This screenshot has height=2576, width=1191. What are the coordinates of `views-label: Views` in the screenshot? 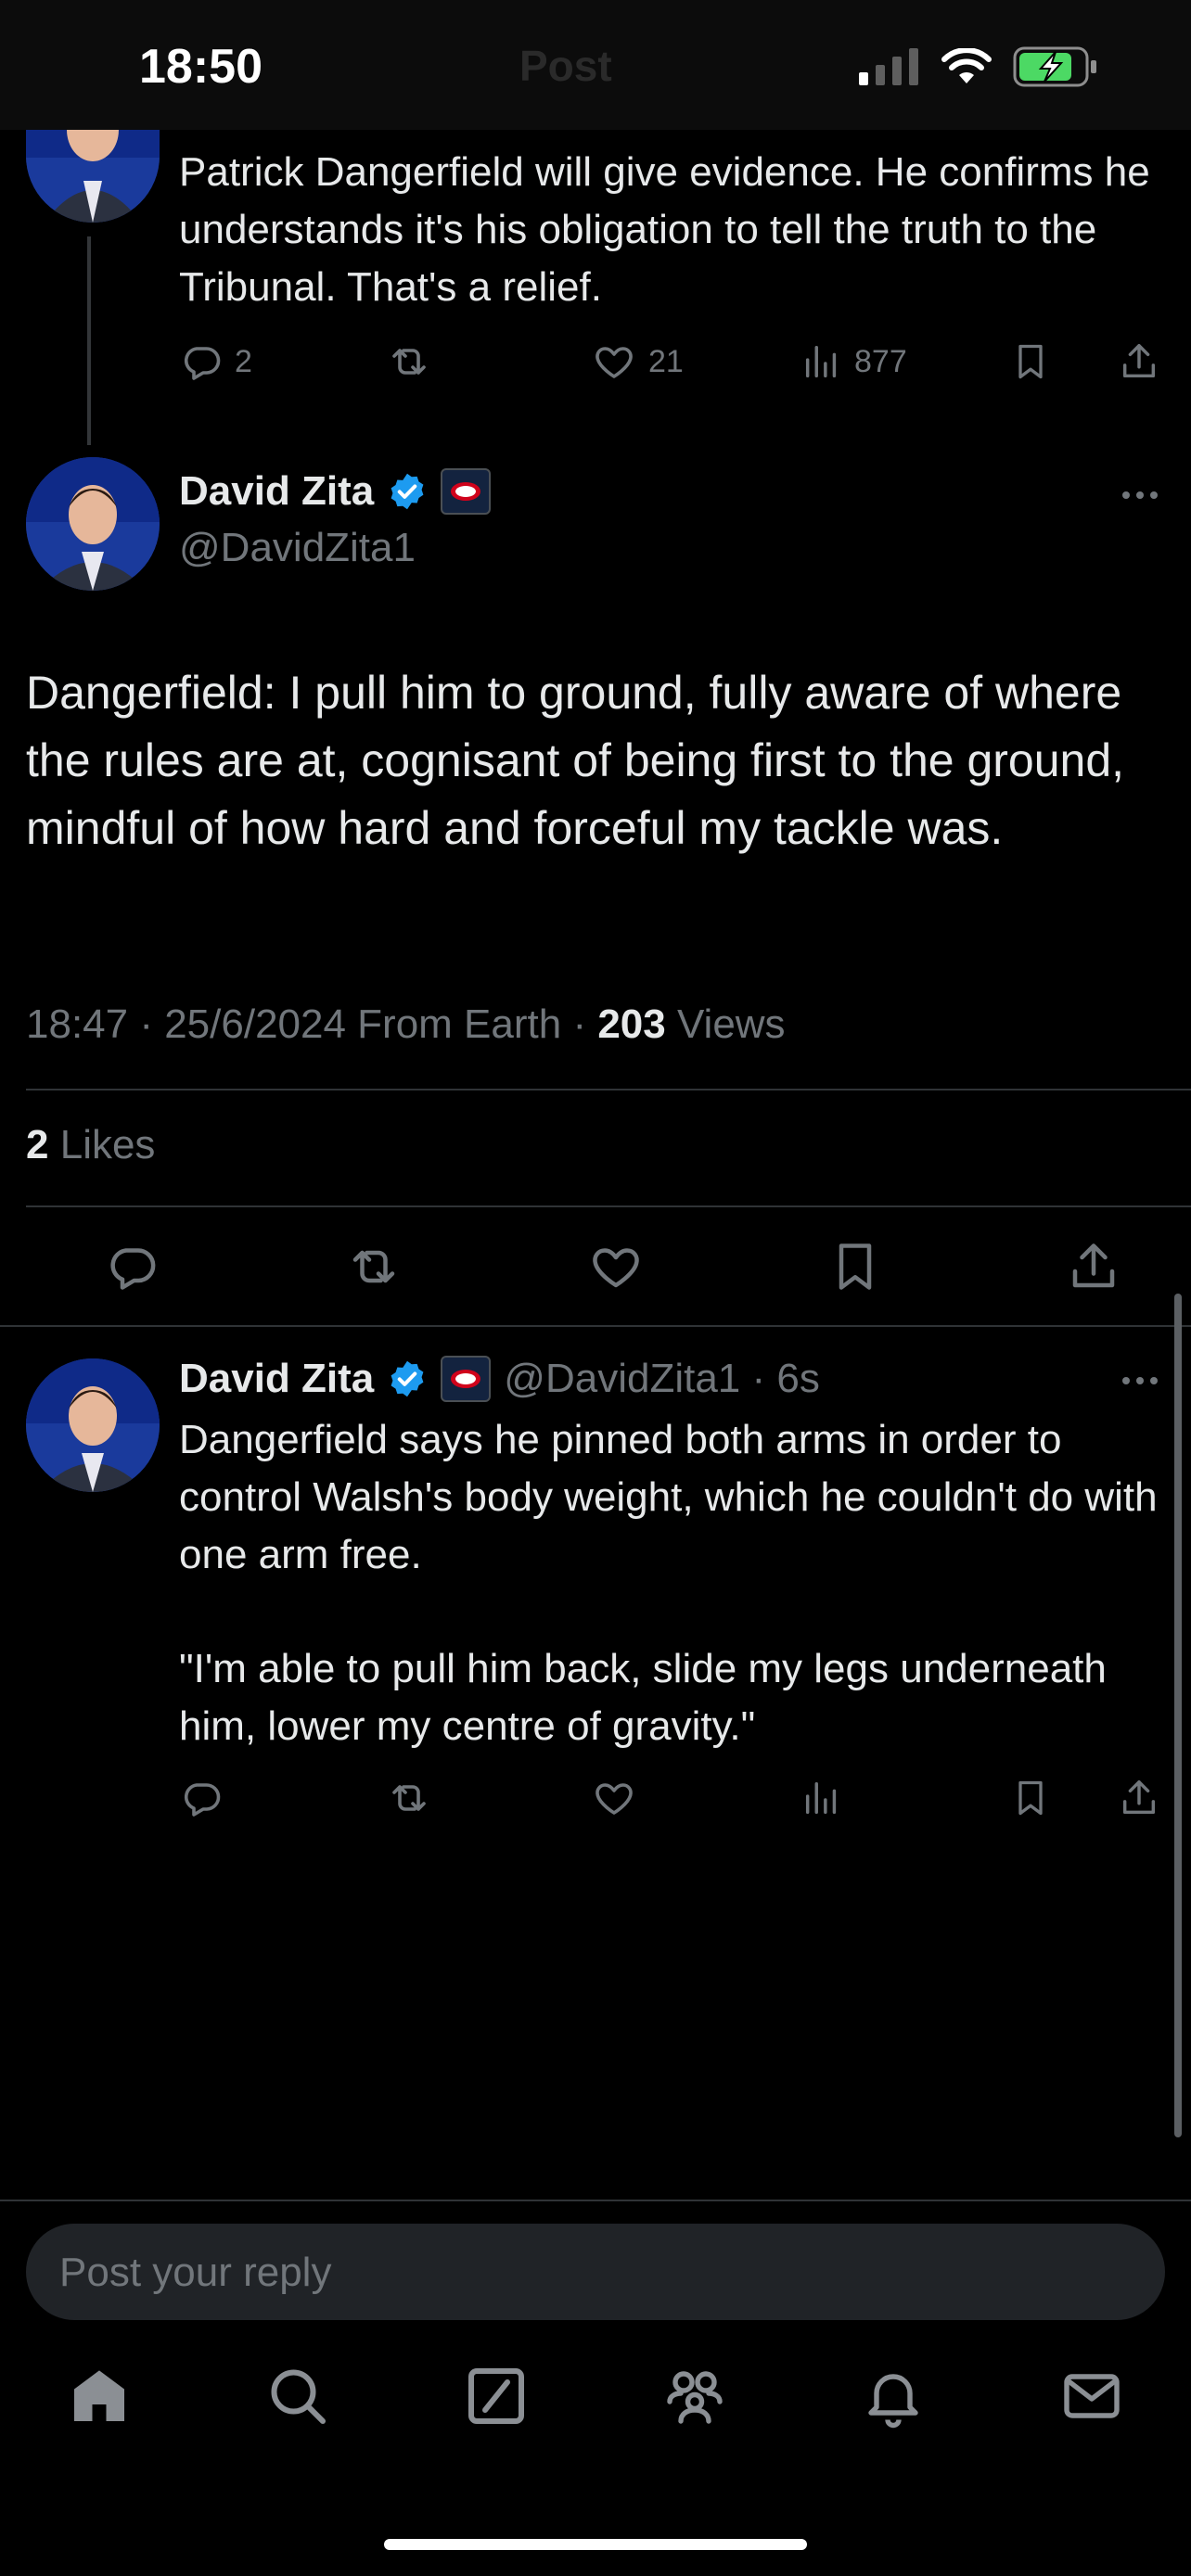 It's located at (731, 1024).